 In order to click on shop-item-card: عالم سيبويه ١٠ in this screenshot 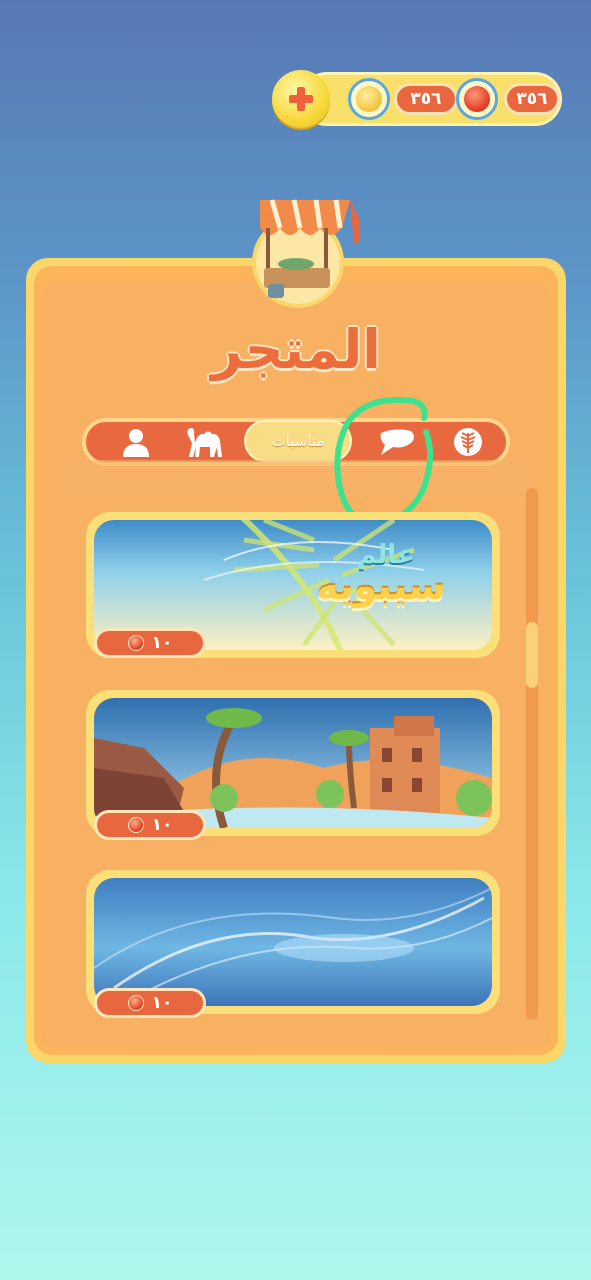, I will do `click(293, 585)`.